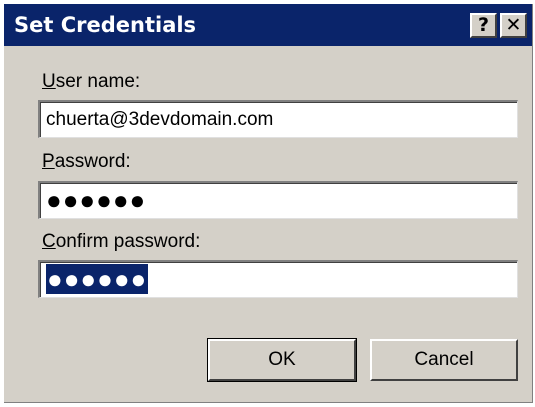 The width and height of the screenshot is (535, 407). Describe the element at coordinates (91, 81) in the screenshot. I see `username-label: User name:` at that location.